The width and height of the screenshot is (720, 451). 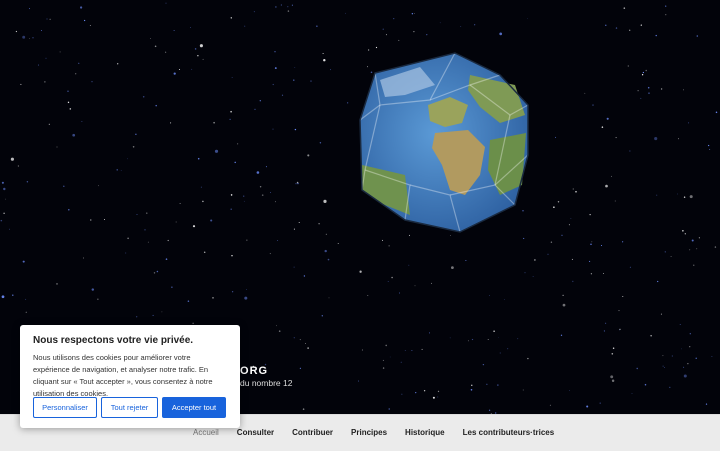 I want to click on nav-item-accueil: Accueil, so click(x=206, y=432).